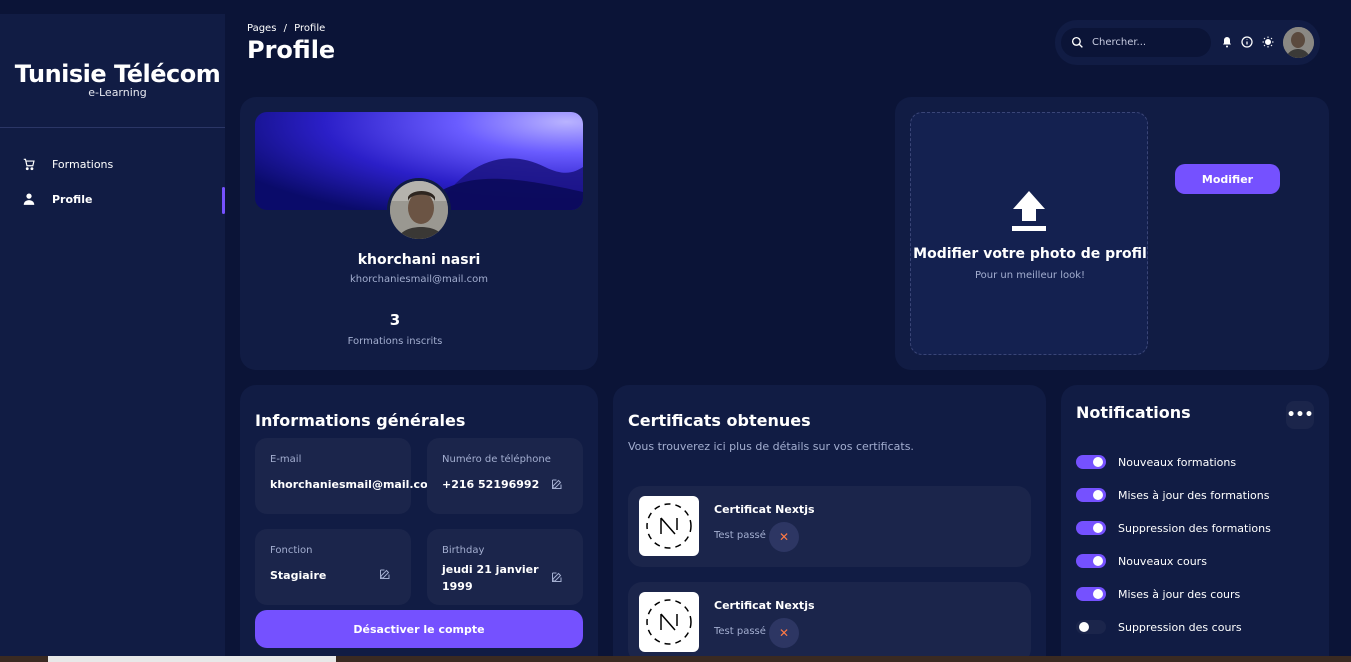 The image size is (1351, 662). Describe the element at coordinates (395, 341) in the screenshot. I see `formations-count-label: Formations inscrits` at that location.